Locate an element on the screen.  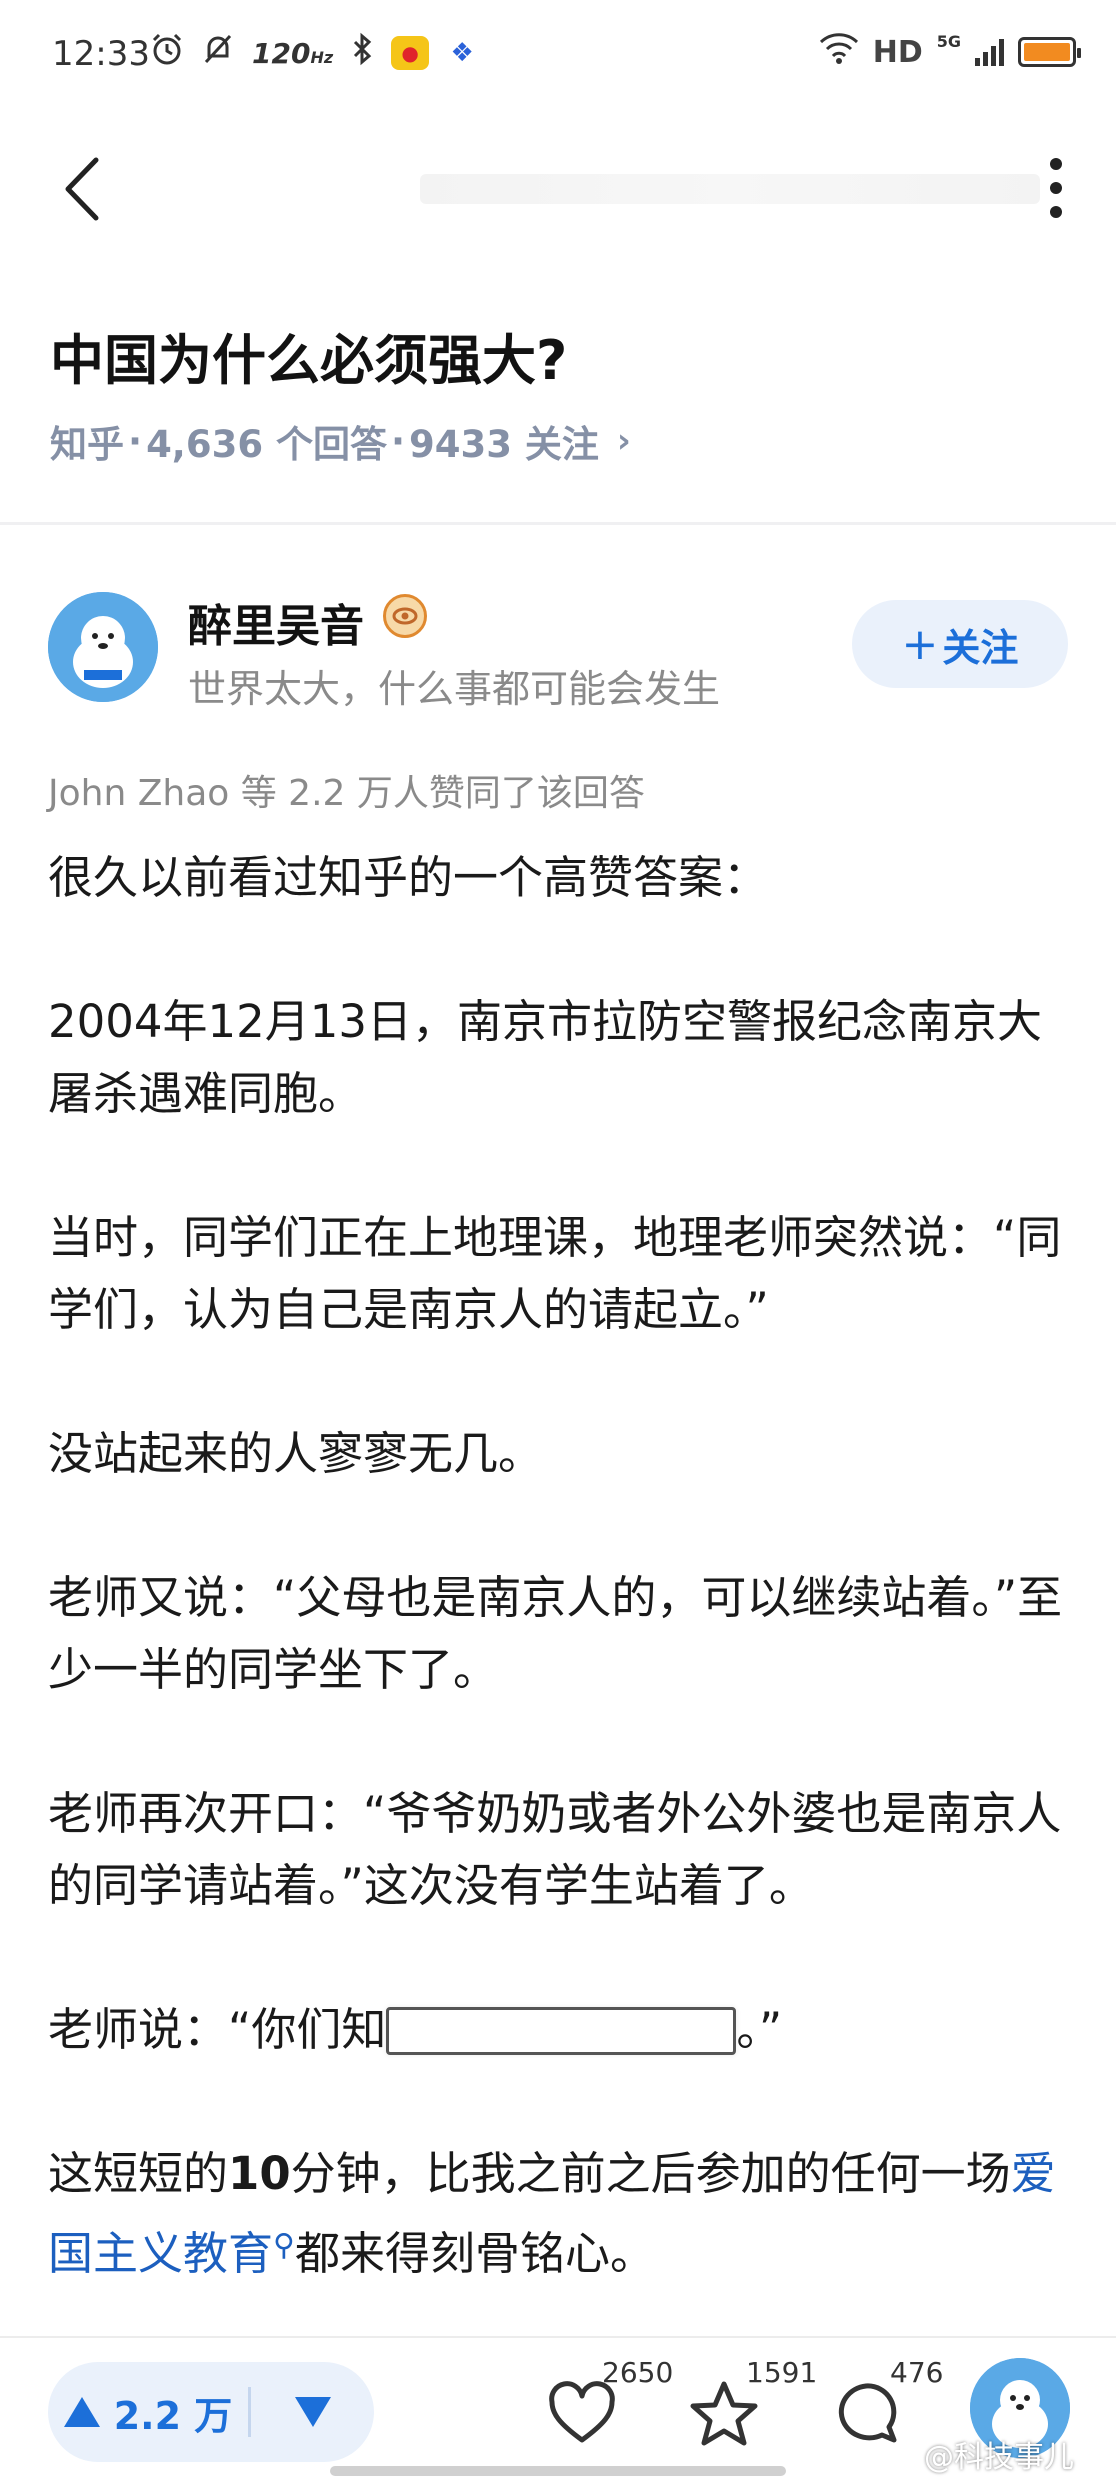
back-icon is located at coordinates (88, 189).